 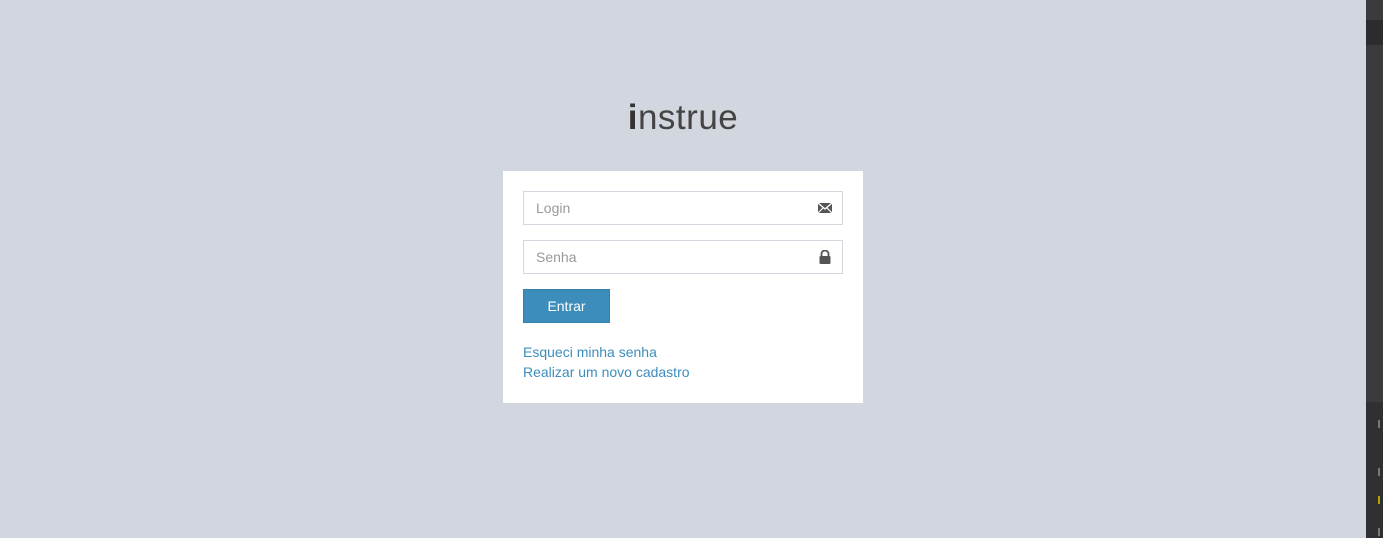 I want to click on senha-field, so click(x=683, y=257).